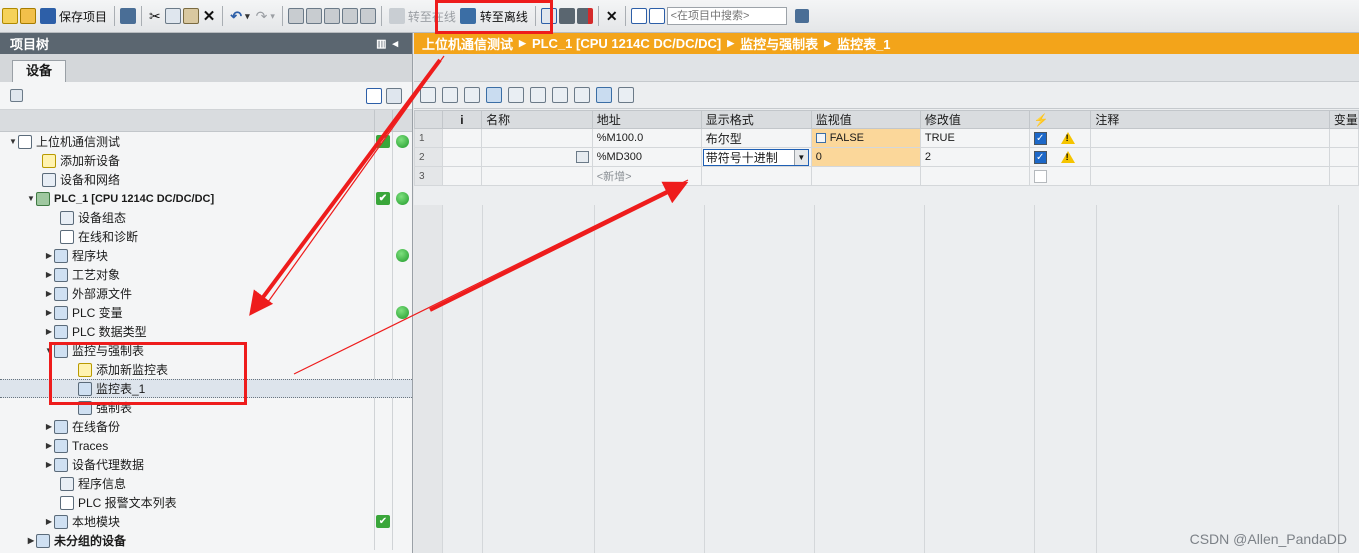 This screenshot has height=553, width=1359. What do you see at coordinates (626, 95) in the screenshot?
I see `monitor-once-icon` at bounding box center [626, 95].